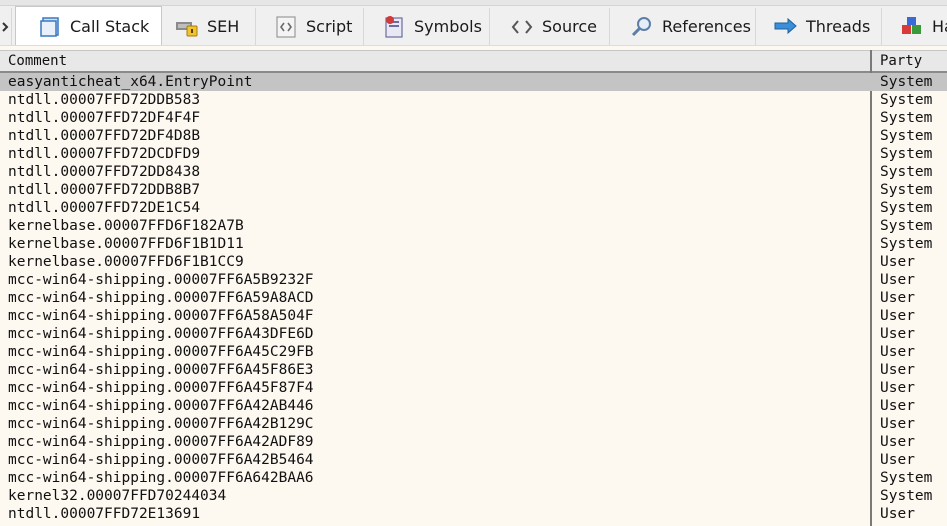  I want to click on table-row: easyanticheat_x64.EntryPoint System, so click(473, 82).